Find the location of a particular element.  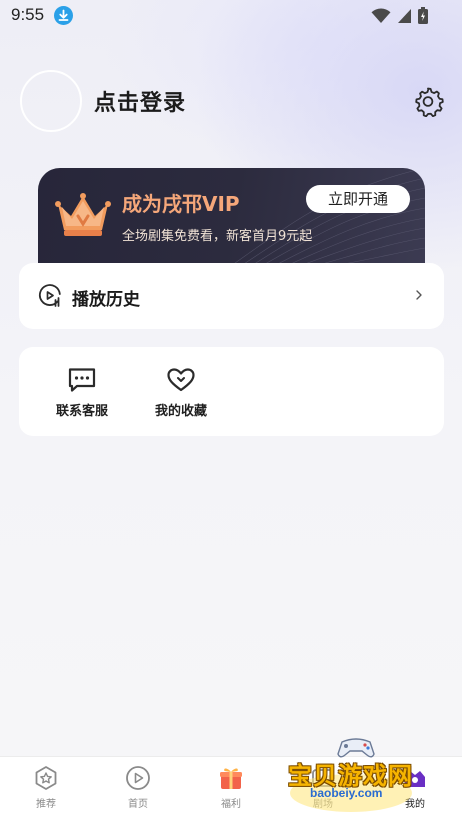

status-time: 9:55 is located at coordinates (28, 14).